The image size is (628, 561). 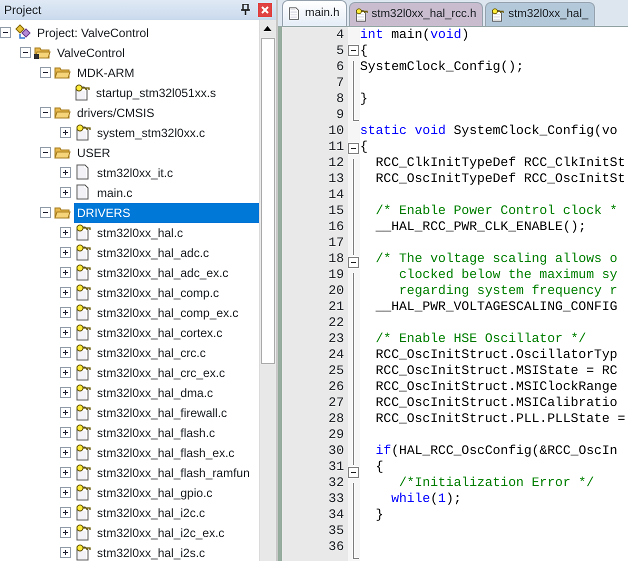 I want to click on tree-item: stm32l0xx_hal_cortex.c, so click(x=160, y=332).